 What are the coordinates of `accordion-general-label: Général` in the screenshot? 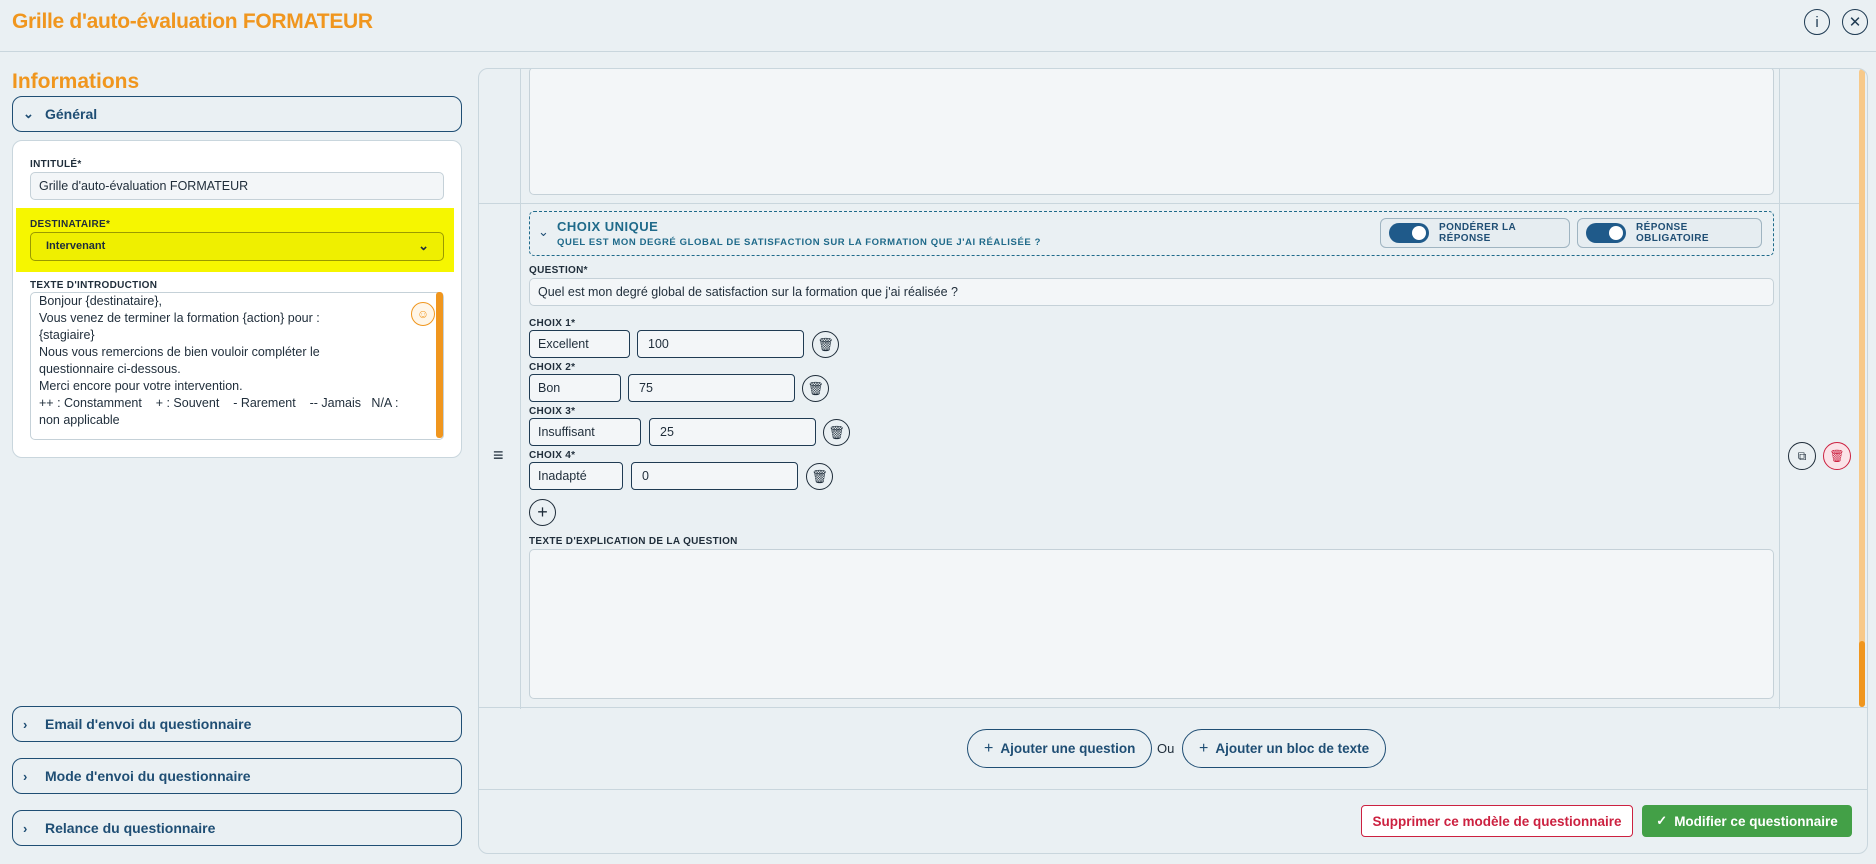 It's located at (71, 114).